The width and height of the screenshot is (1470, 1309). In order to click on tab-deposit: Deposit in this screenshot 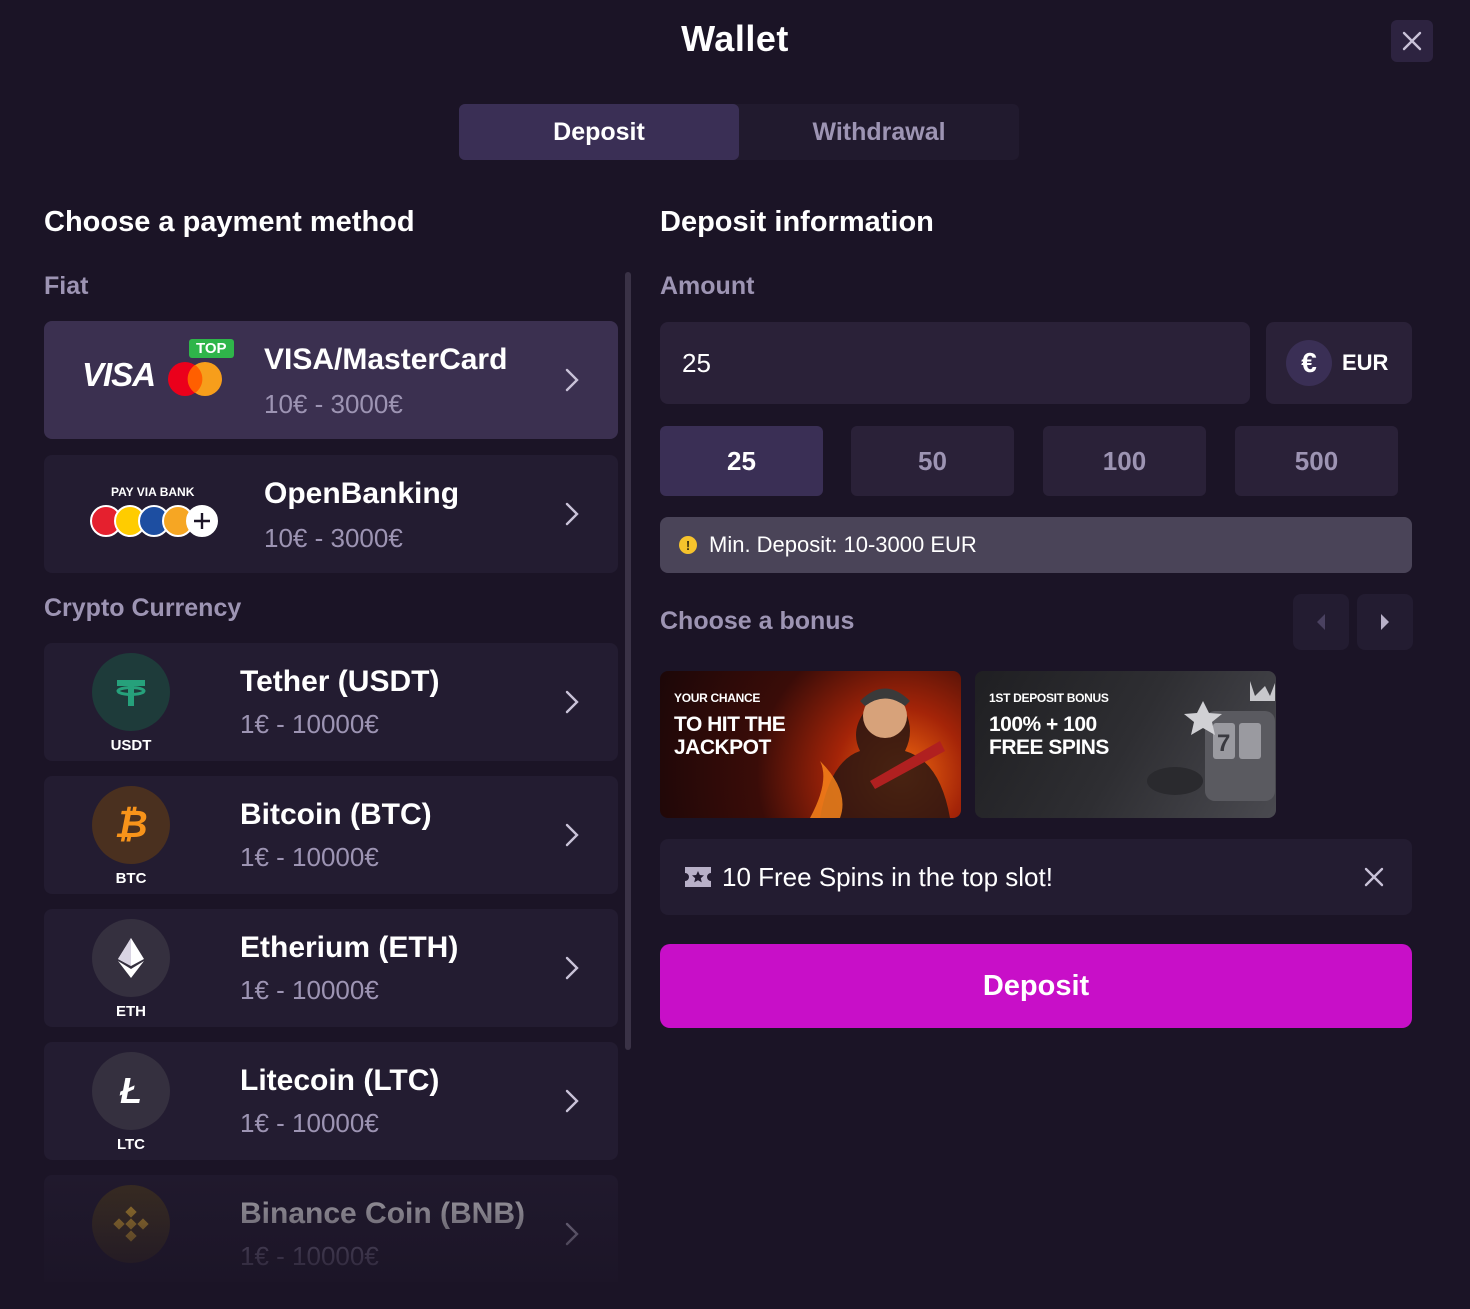, I will do `click(599, 132)`.